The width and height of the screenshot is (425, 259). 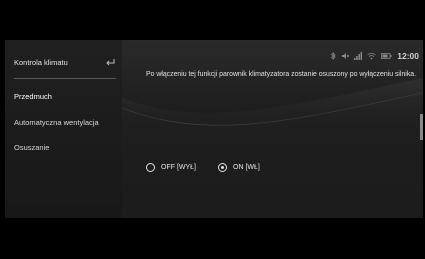 What do you see at coordinates (178, 167) in the screenshot?
I see `option-off-label: OFF [WYŁ]` at bounding box center [178, 167].